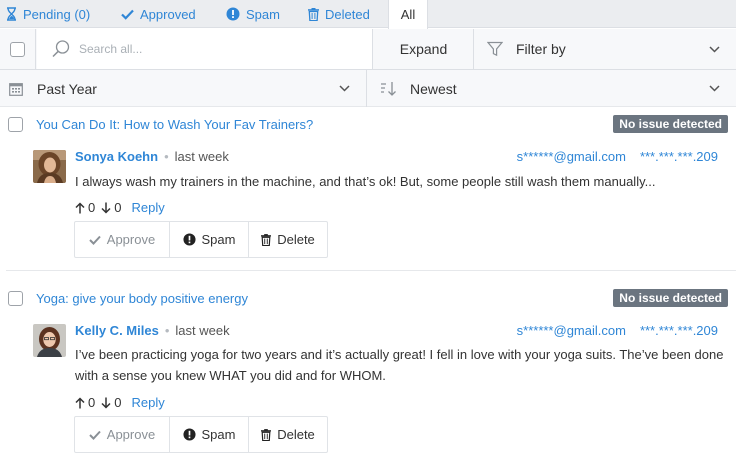 This screenshot has width=736, height=460. I want to click on filter-icon, so click(495, 49).